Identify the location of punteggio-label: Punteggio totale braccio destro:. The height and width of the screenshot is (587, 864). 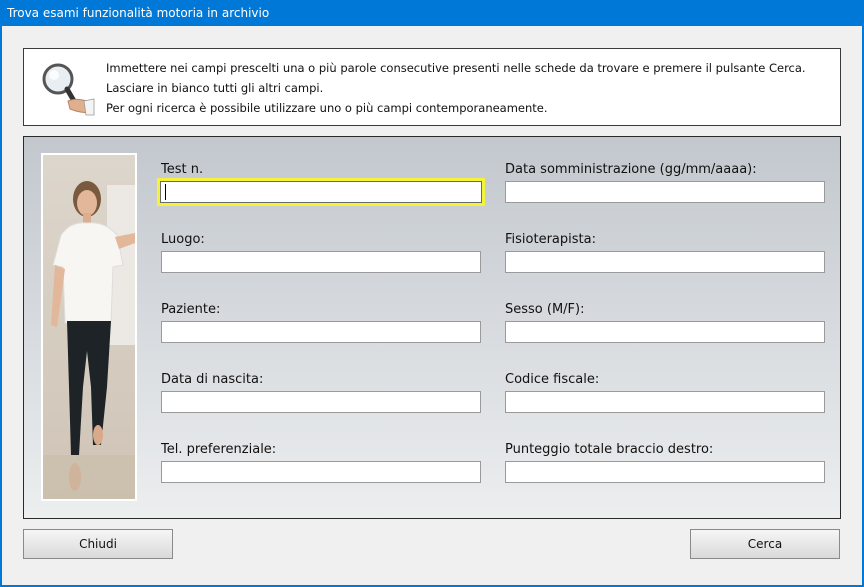
(609, 449).